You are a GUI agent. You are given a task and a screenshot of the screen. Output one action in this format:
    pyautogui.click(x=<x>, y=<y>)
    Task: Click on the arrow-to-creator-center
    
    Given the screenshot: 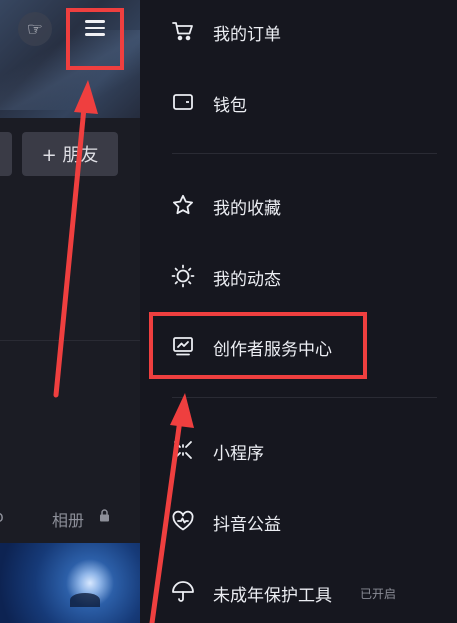 What is the action you would take?
    pyautogui.click(x=171, y=508)
    